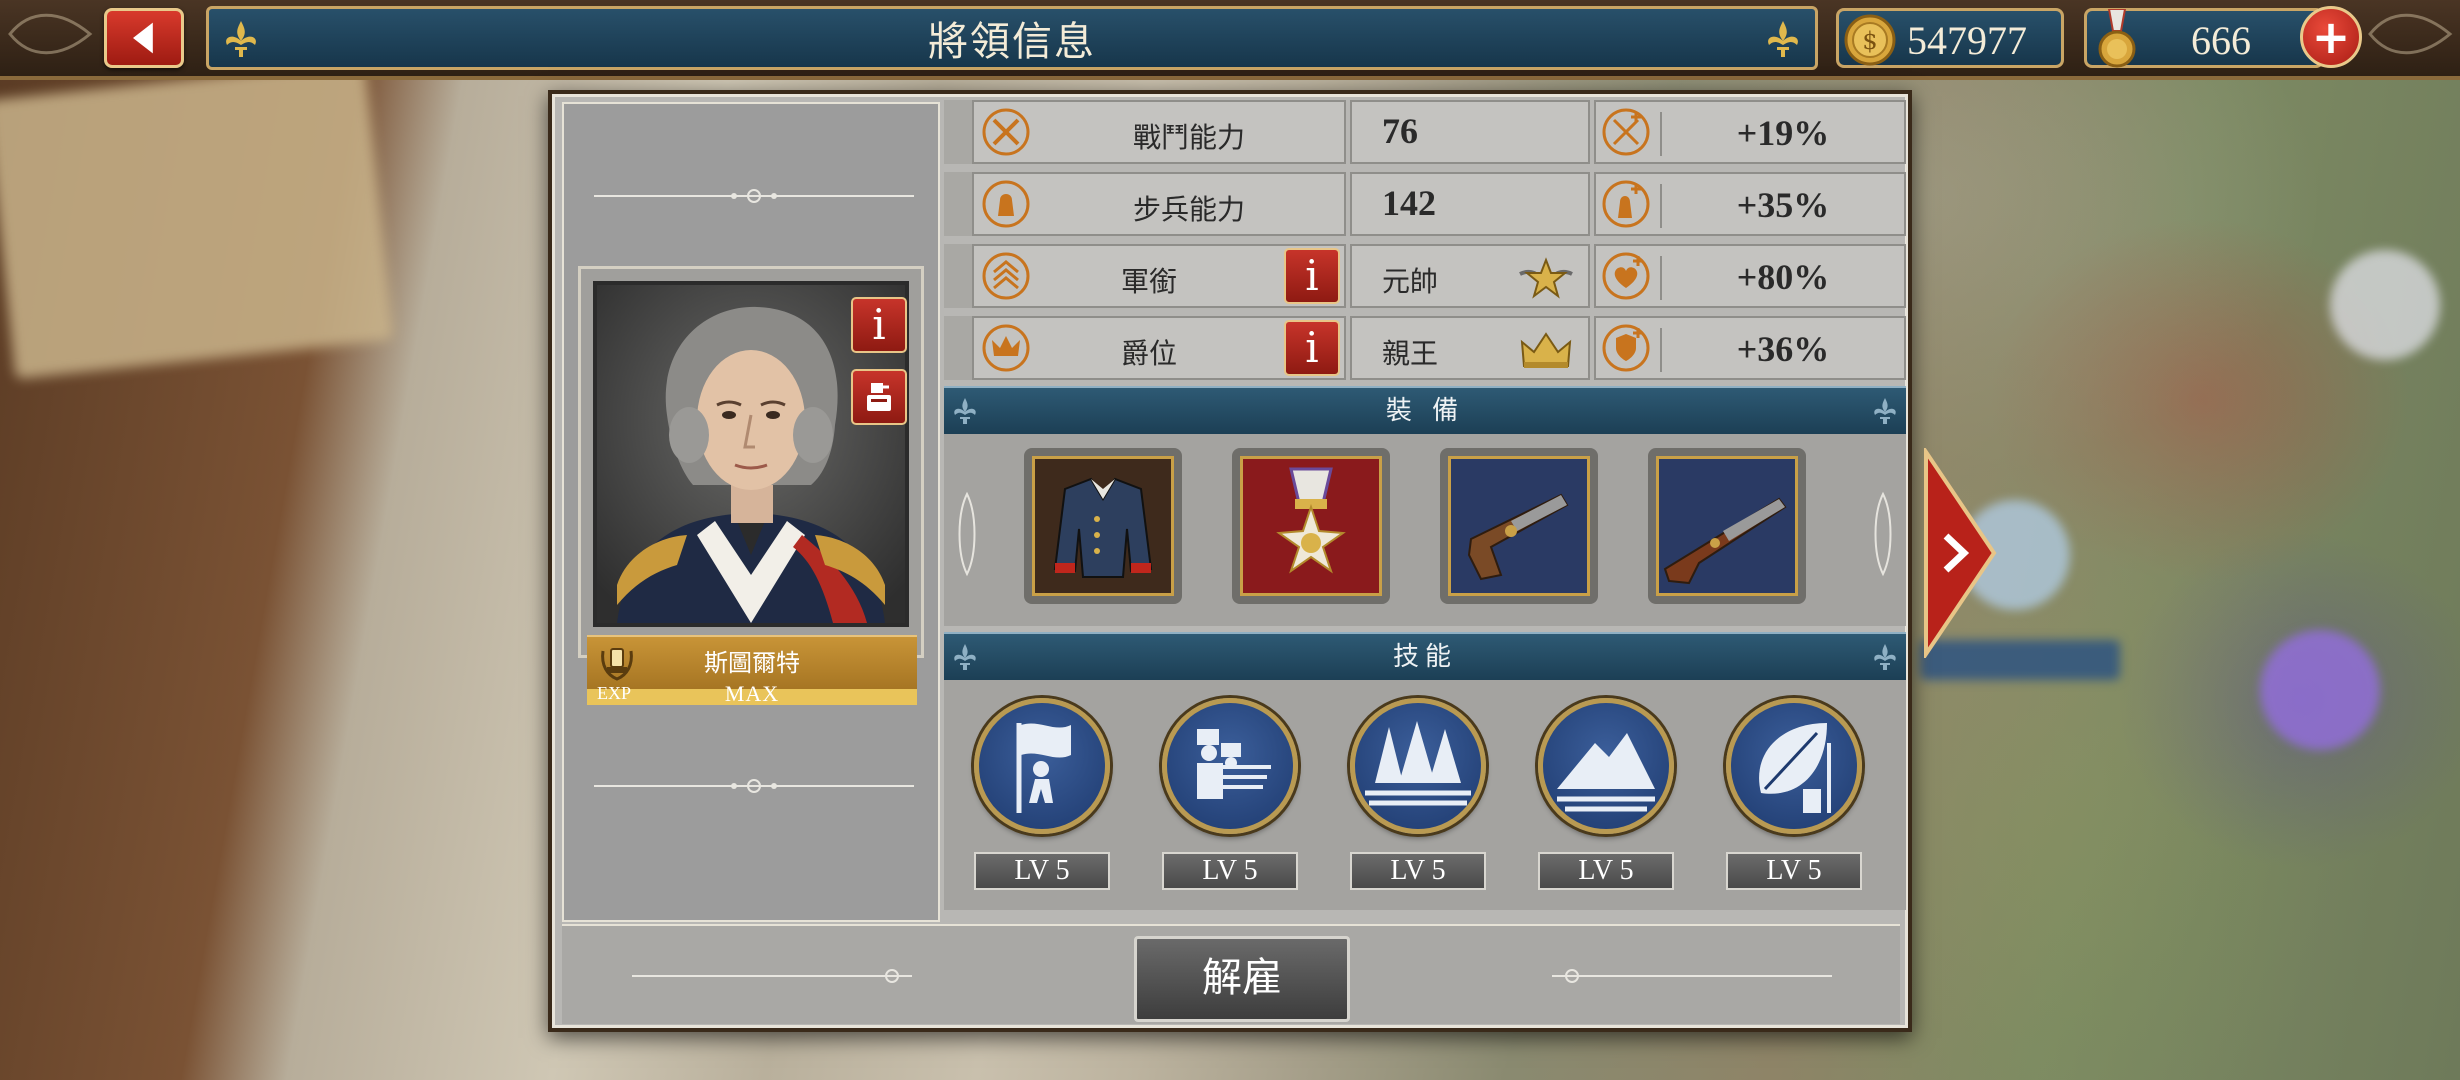  What do you see at coordinates (1967, 40) in the screenshot?
I see `gold-amount: 547977` at bounding box center [1967, 40].